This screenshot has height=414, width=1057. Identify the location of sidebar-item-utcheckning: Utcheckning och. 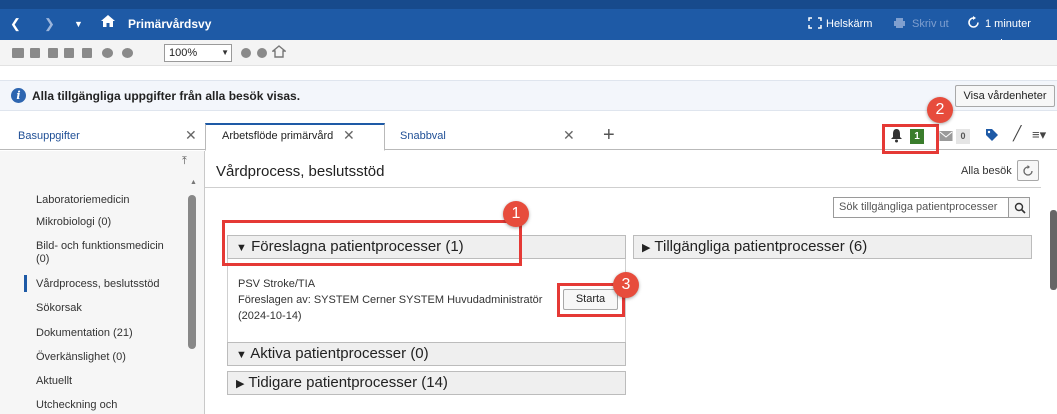
(76, 405).